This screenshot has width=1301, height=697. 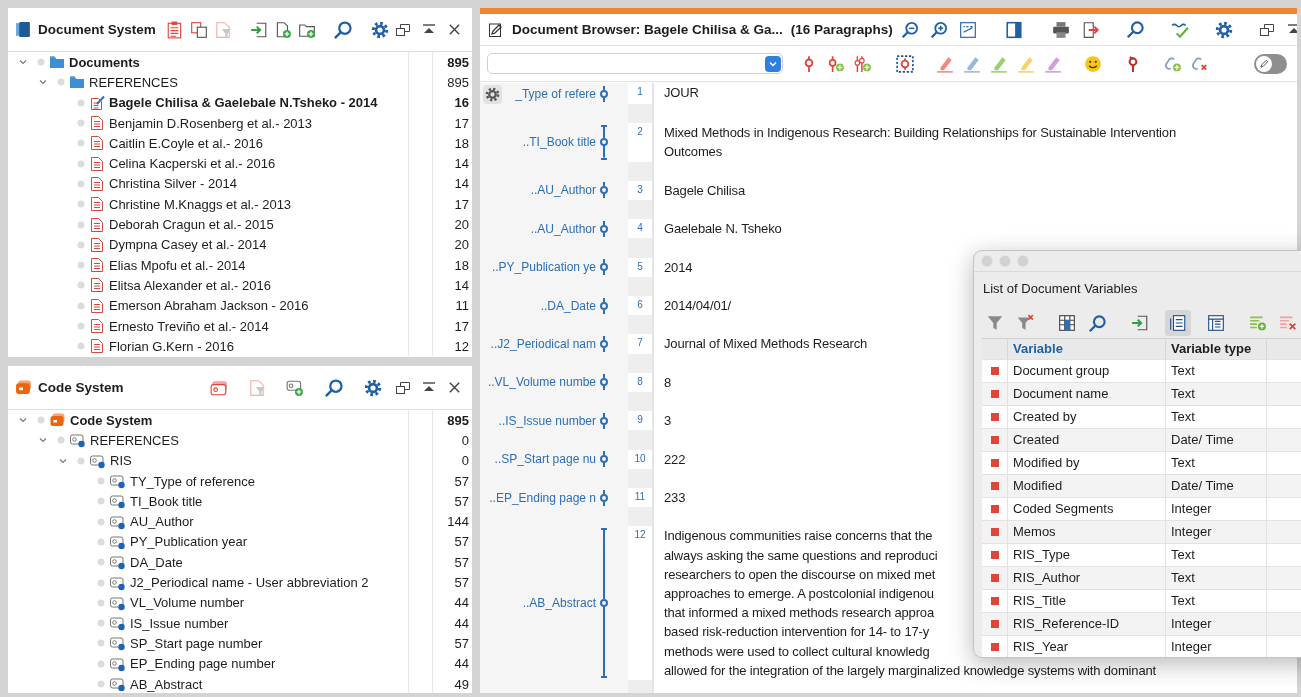 I want to click on column-header: Variable, so click(x=1086, y=349).